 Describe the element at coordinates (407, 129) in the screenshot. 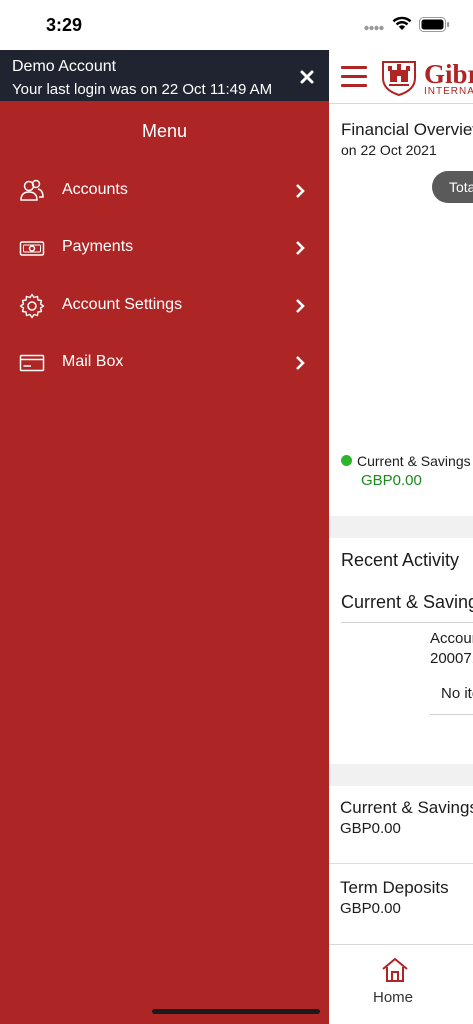

I see `financial-overview-title: Financial Overview` at that location.